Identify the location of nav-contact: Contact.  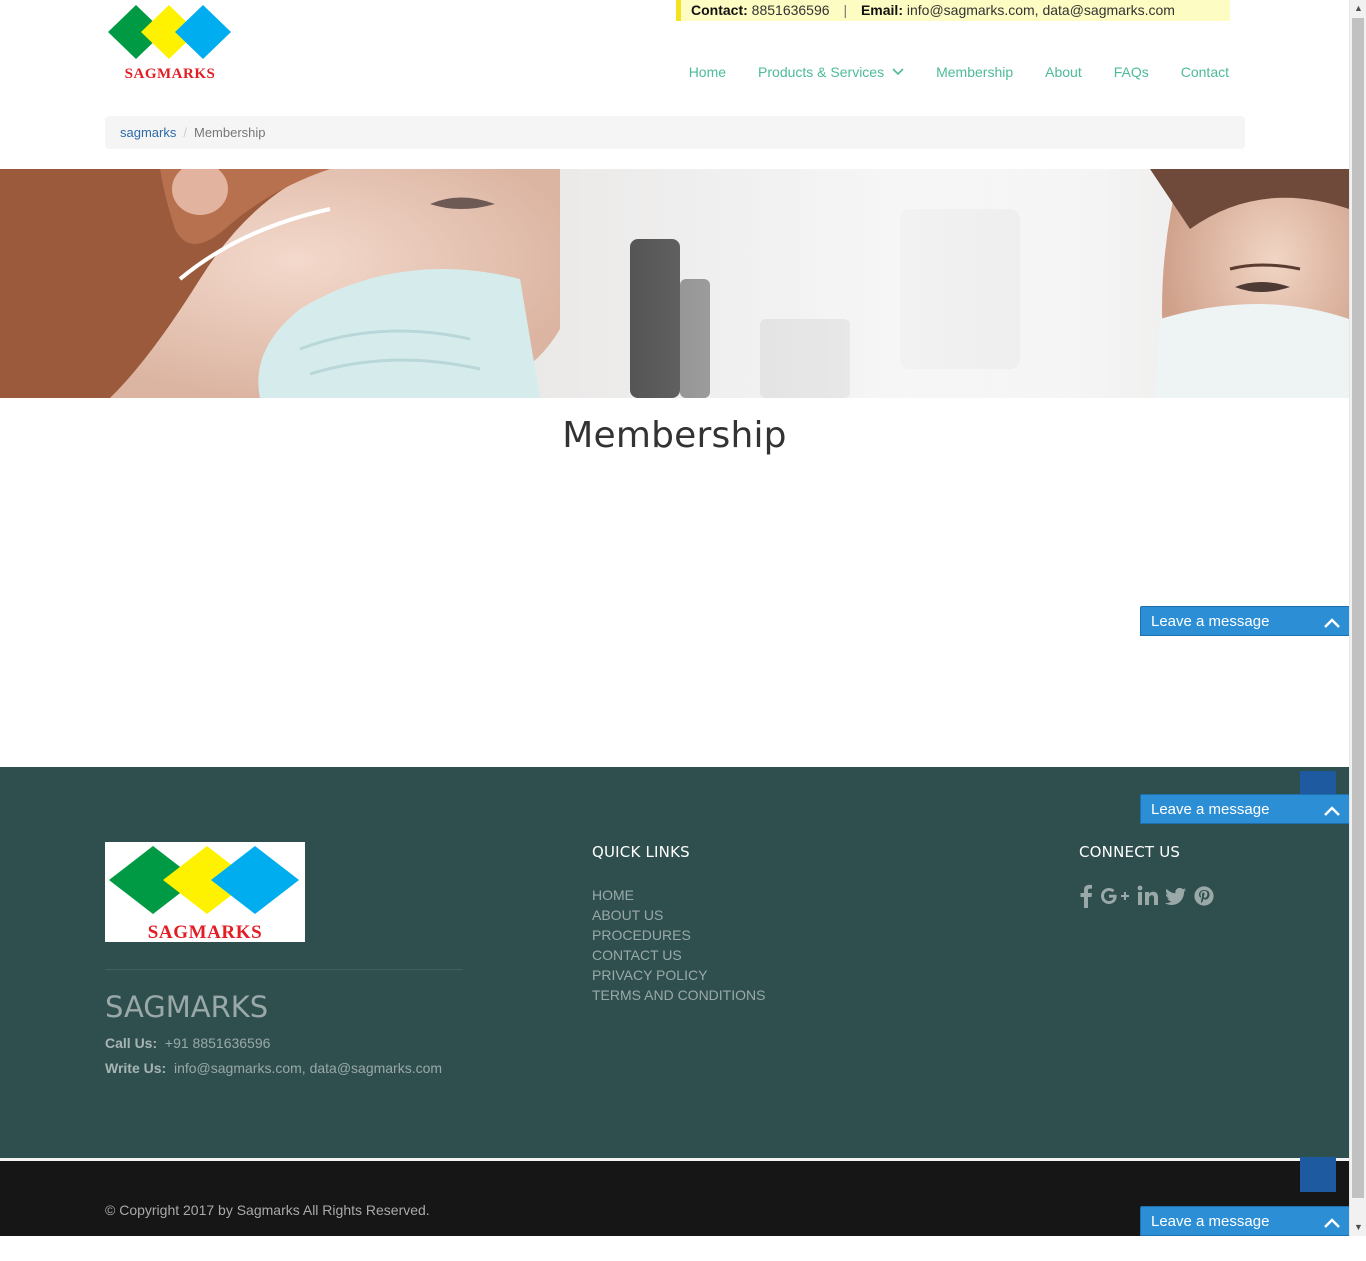
(1205, 72).